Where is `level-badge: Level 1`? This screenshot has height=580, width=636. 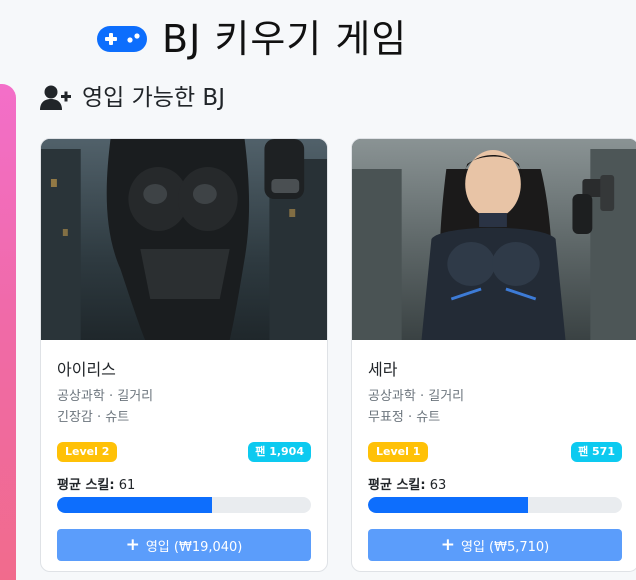
level-badge: Level 1 is located at coordinates (398, 452).